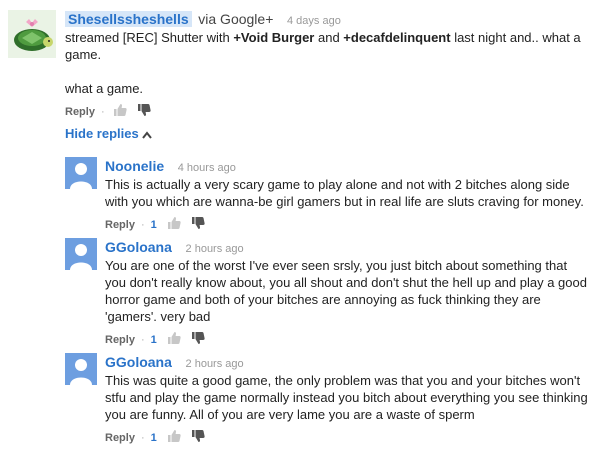  I want to click on comment-time: 4 days ago, so click(314, 21).